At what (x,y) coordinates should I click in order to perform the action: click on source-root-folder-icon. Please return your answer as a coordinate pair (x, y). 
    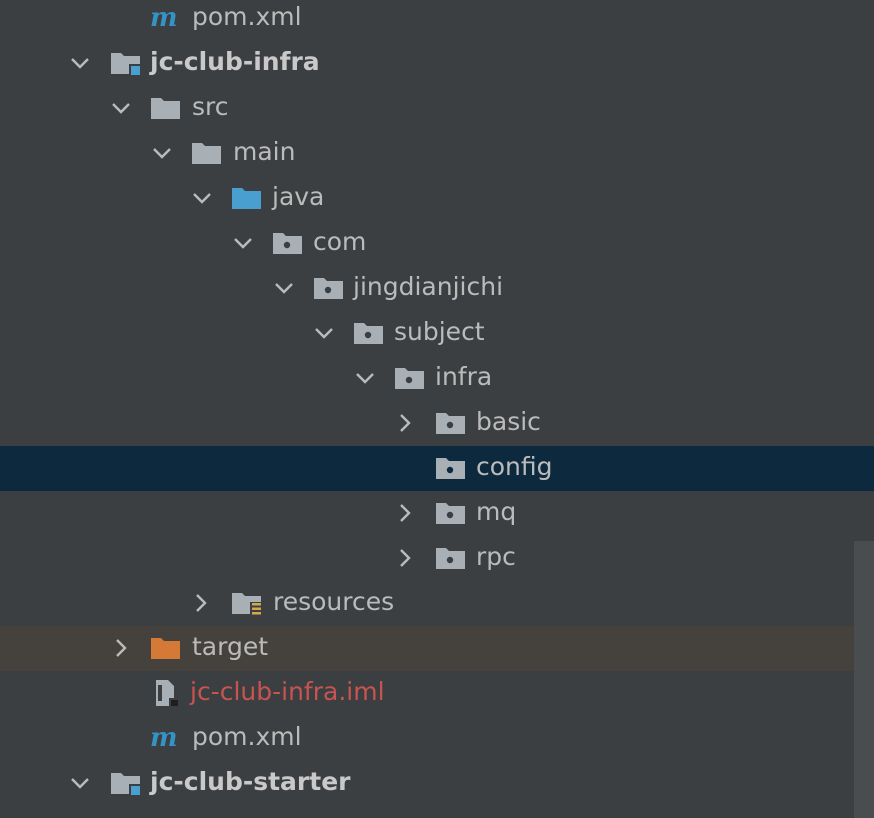
    Looking at the image, I should click on (248, 198).